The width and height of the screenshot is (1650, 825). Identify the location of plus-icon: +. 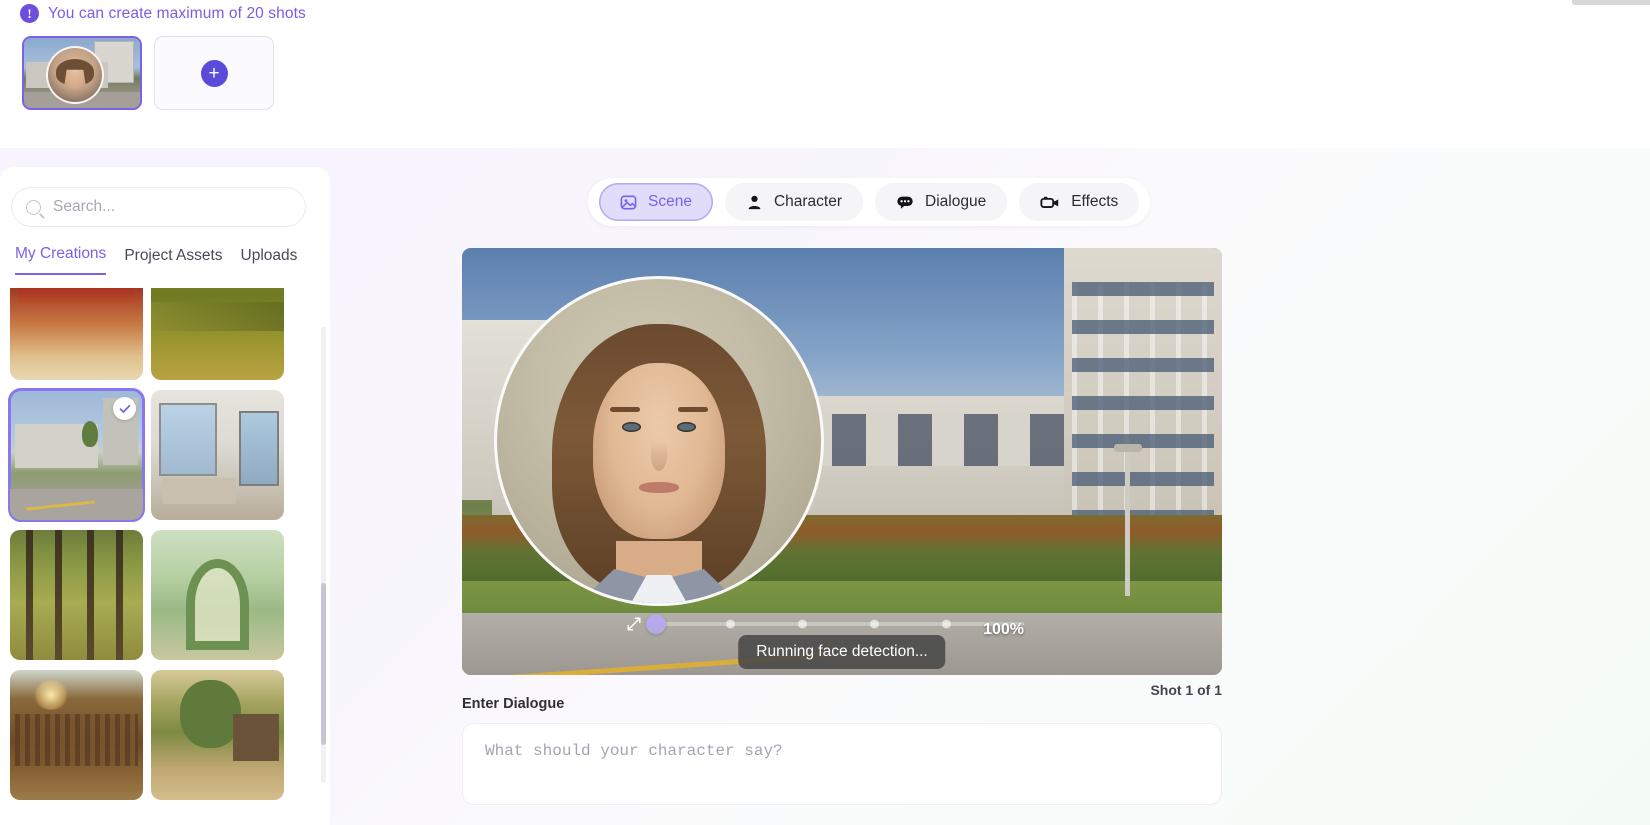
(214, 73).